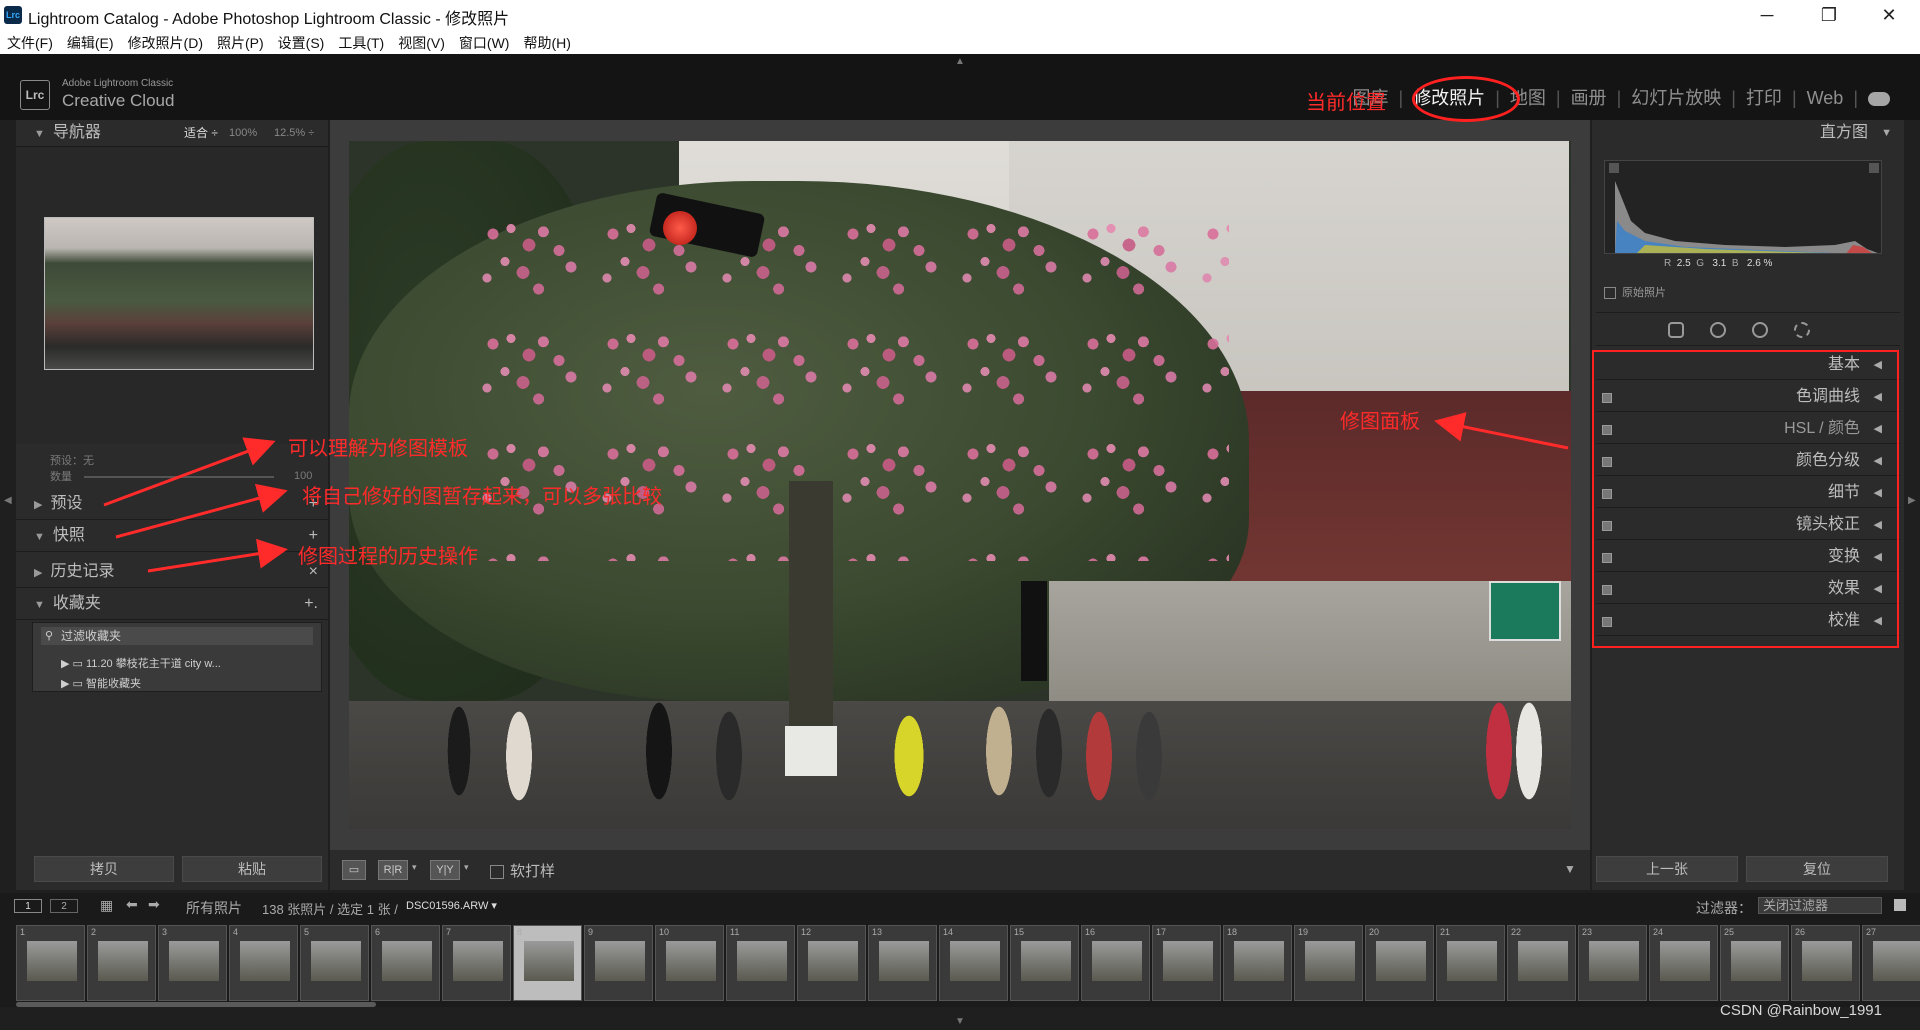 The height and width of the screenshot is (1030, 1920). I want to click on watermark: CSDN @Rainbow_1991, so click(1801, 1010).